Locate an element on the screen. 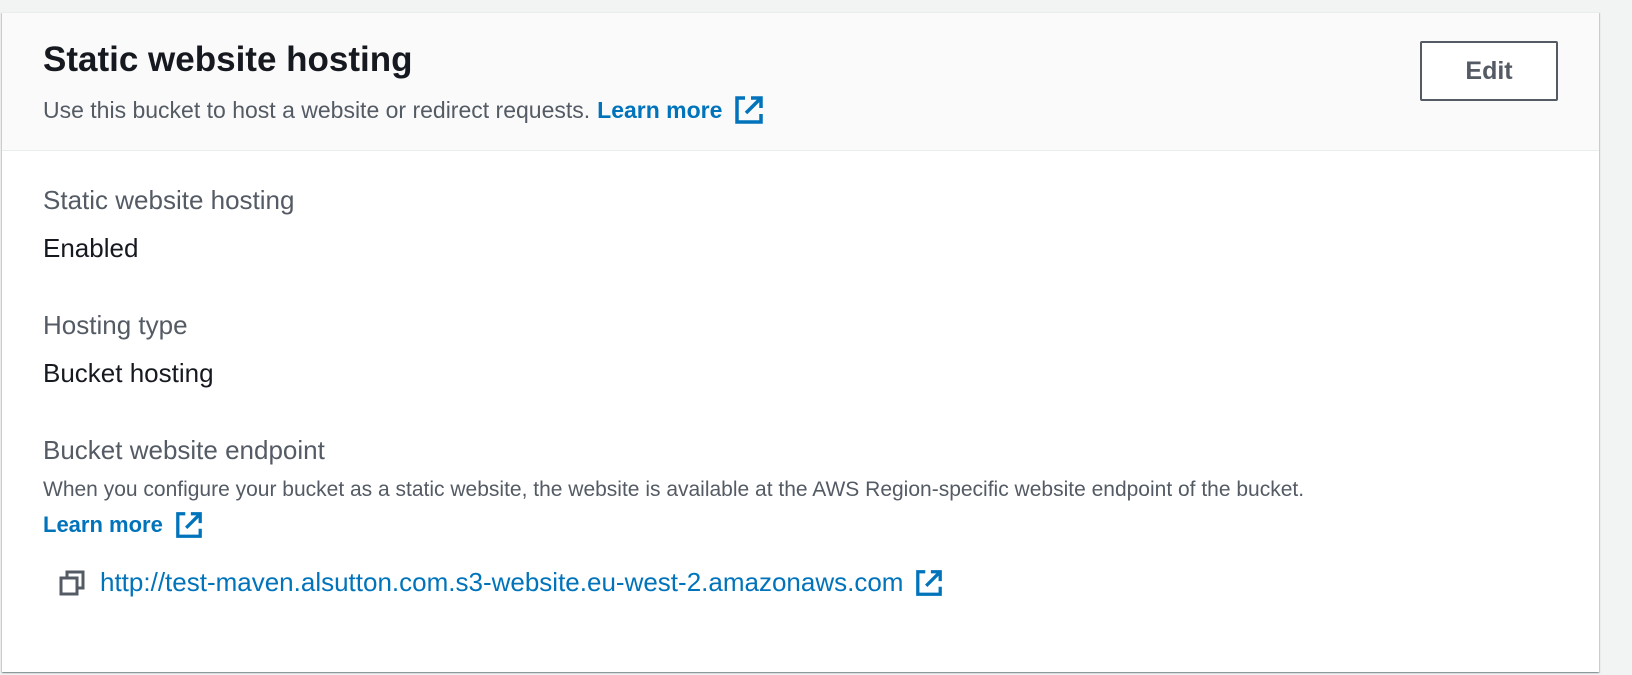  learn-more-link: Learn more is located at coordinates (680, 110).